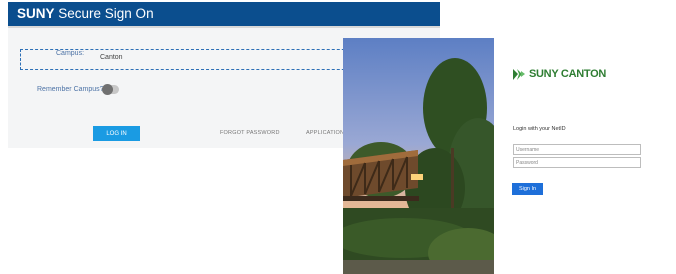  Describe the element at coordinates (325, 133) in the screenshot. I see `application-link: APPLICATION` at that location.